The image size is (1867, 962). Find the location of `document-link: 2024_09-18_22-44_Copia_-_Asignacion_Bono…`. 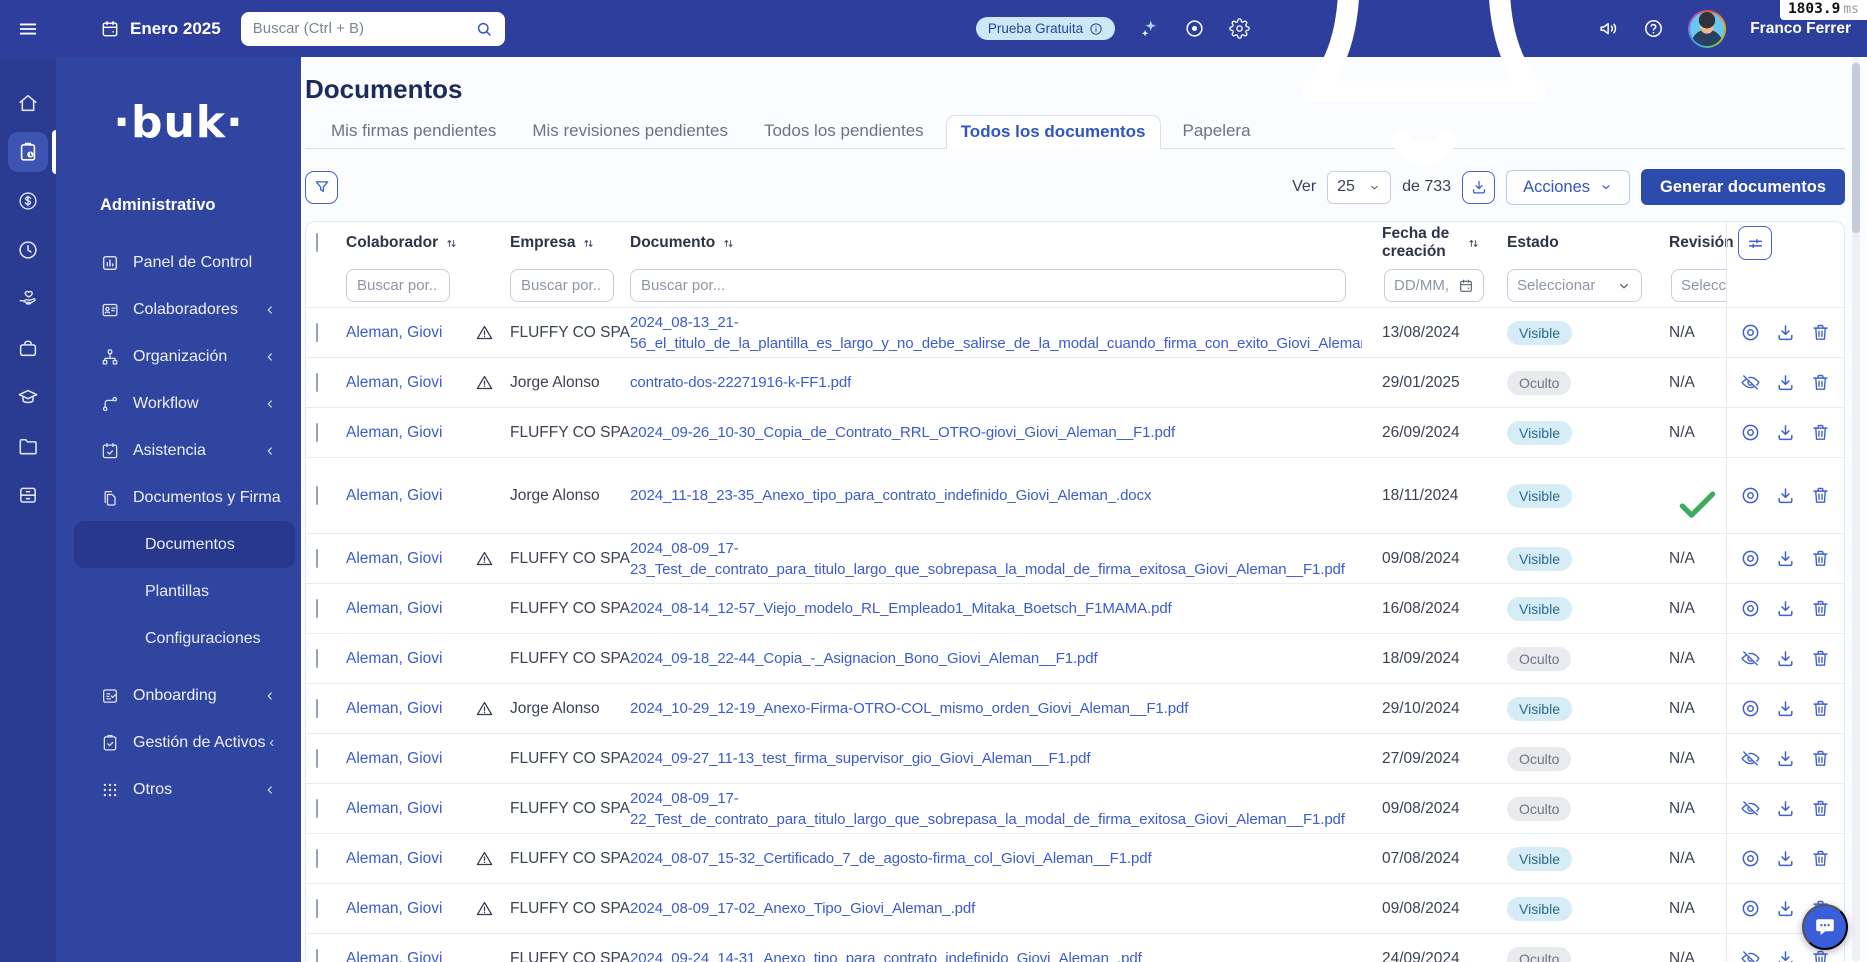

document-link: 2024_09-18_22-44_Copia_-_Asignacion_Bono… is located at coordinates (996, 658).